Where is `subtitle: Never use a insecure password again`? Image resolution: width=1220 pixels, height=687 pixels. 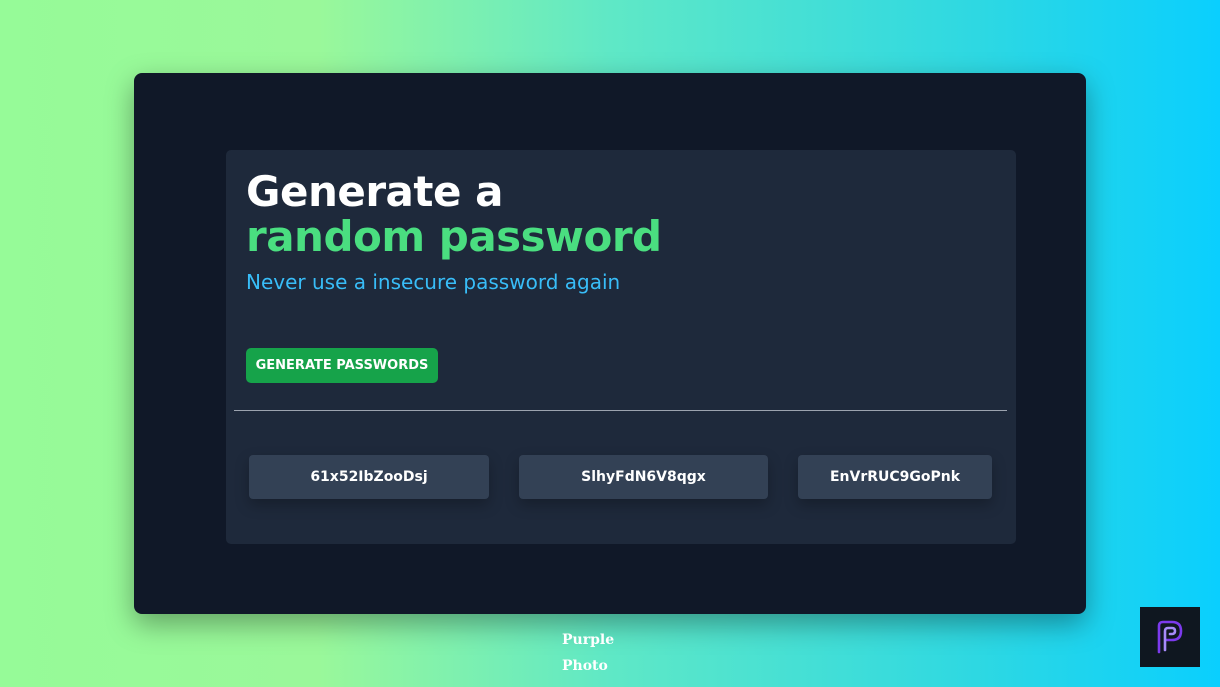
subtitle: Never use a insecure password again is located at coordinates (433, 282).